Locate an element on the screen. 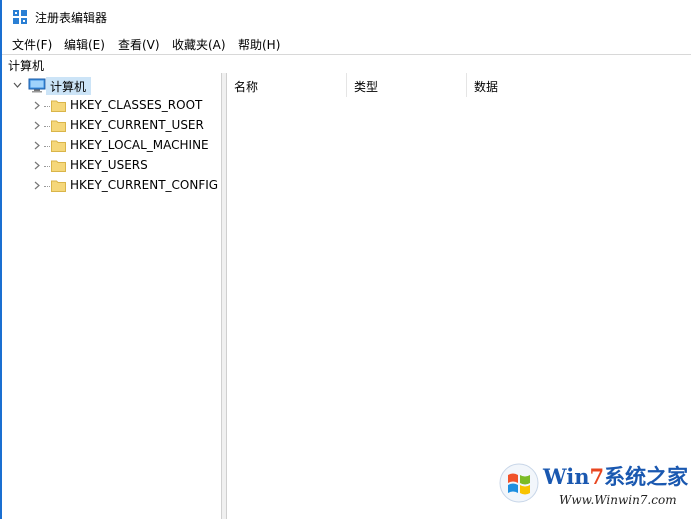 The height and width of the screenshot is (519, 691). window-title: 注册表编辑器 is located at coordinates (71, 18).